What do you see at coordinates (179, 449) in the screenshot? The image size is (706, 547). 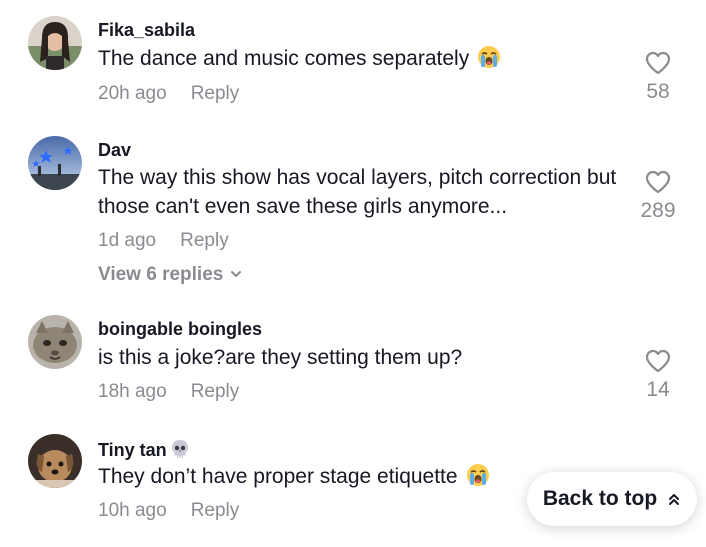 I see `skull-icon` at bounding box center [179, 449].